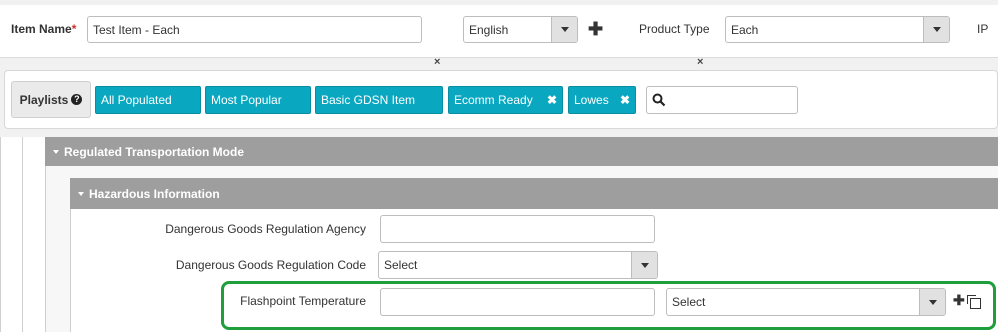 Image resolution: width=998 pixels, height=332 pixels. What do you see at coordinates (246, 100) in the screenshot?
I see `playlist-tag-label: Most Popular` at bounding box center [246, 100].